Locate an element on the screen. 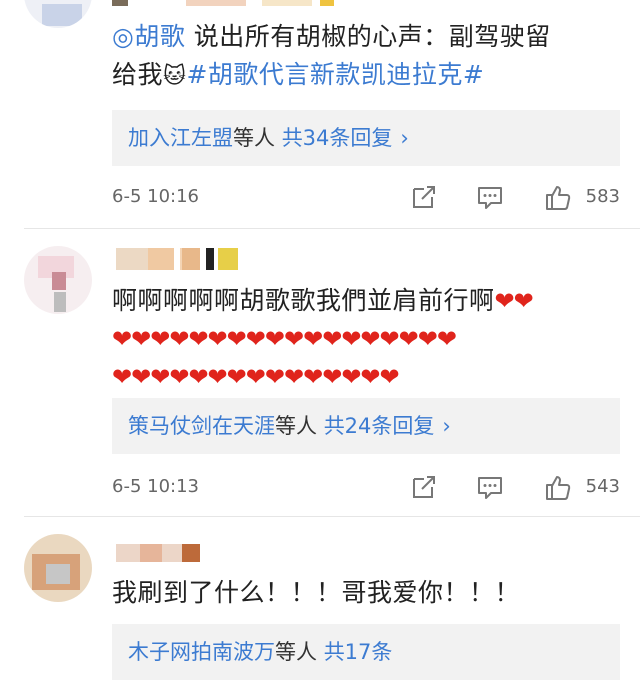 Image resolution: width=640 pixels, height=694 pixels. reply-user: 加入江左盟 is located at coordinates (180, 138).